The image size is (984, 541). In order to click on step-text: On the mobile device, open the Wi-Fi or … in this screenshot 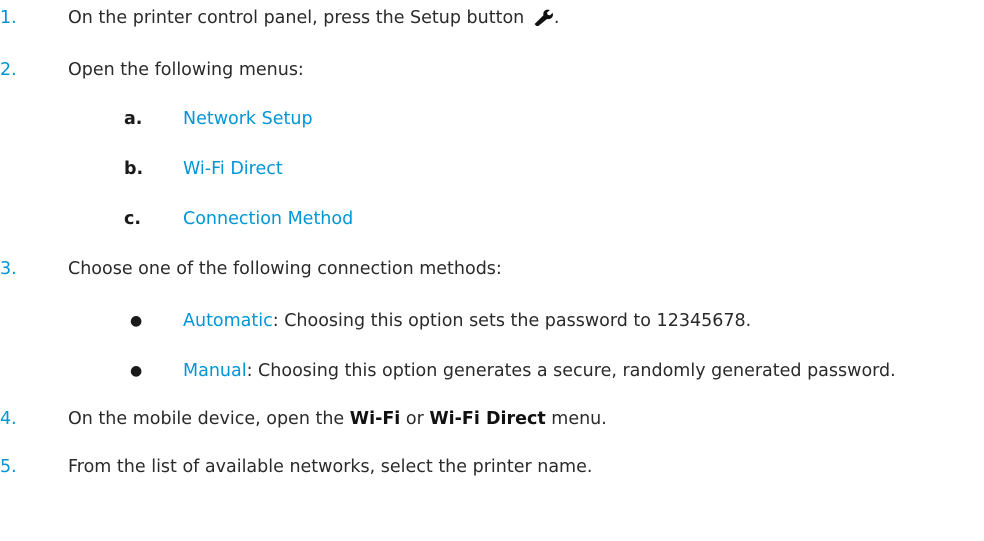, I will do `click(337, 419)`.